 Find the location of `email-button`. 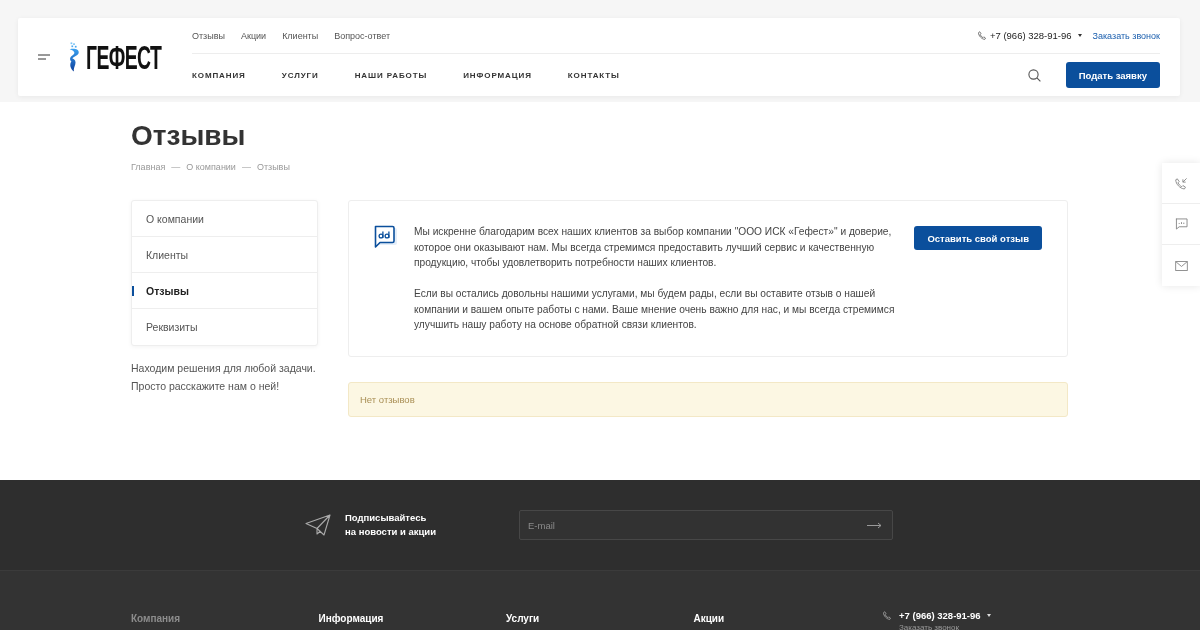

email-button is located at coordinates (1181, 265).